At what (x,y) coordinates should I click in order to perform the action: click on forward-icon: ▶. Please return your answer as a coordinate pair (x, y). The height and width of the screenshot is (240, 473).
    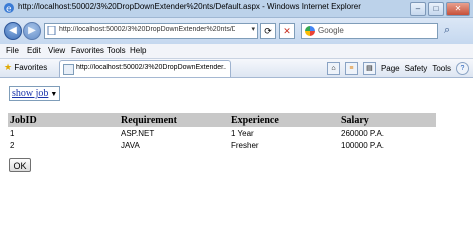
    Looking at the image, I should click on (32, 31).